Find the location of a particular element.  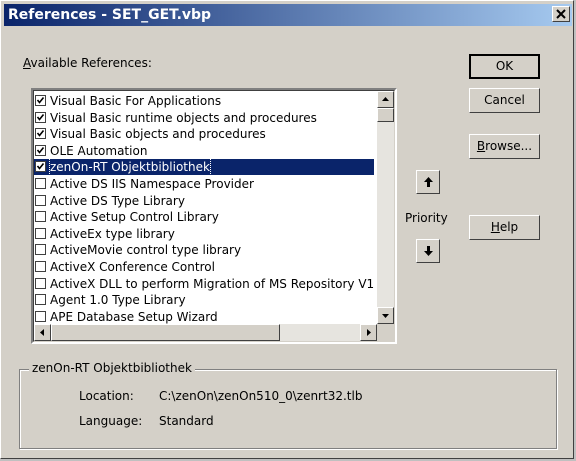

list-item: ActiveX Conference Control is located at coordinates (204, 267).